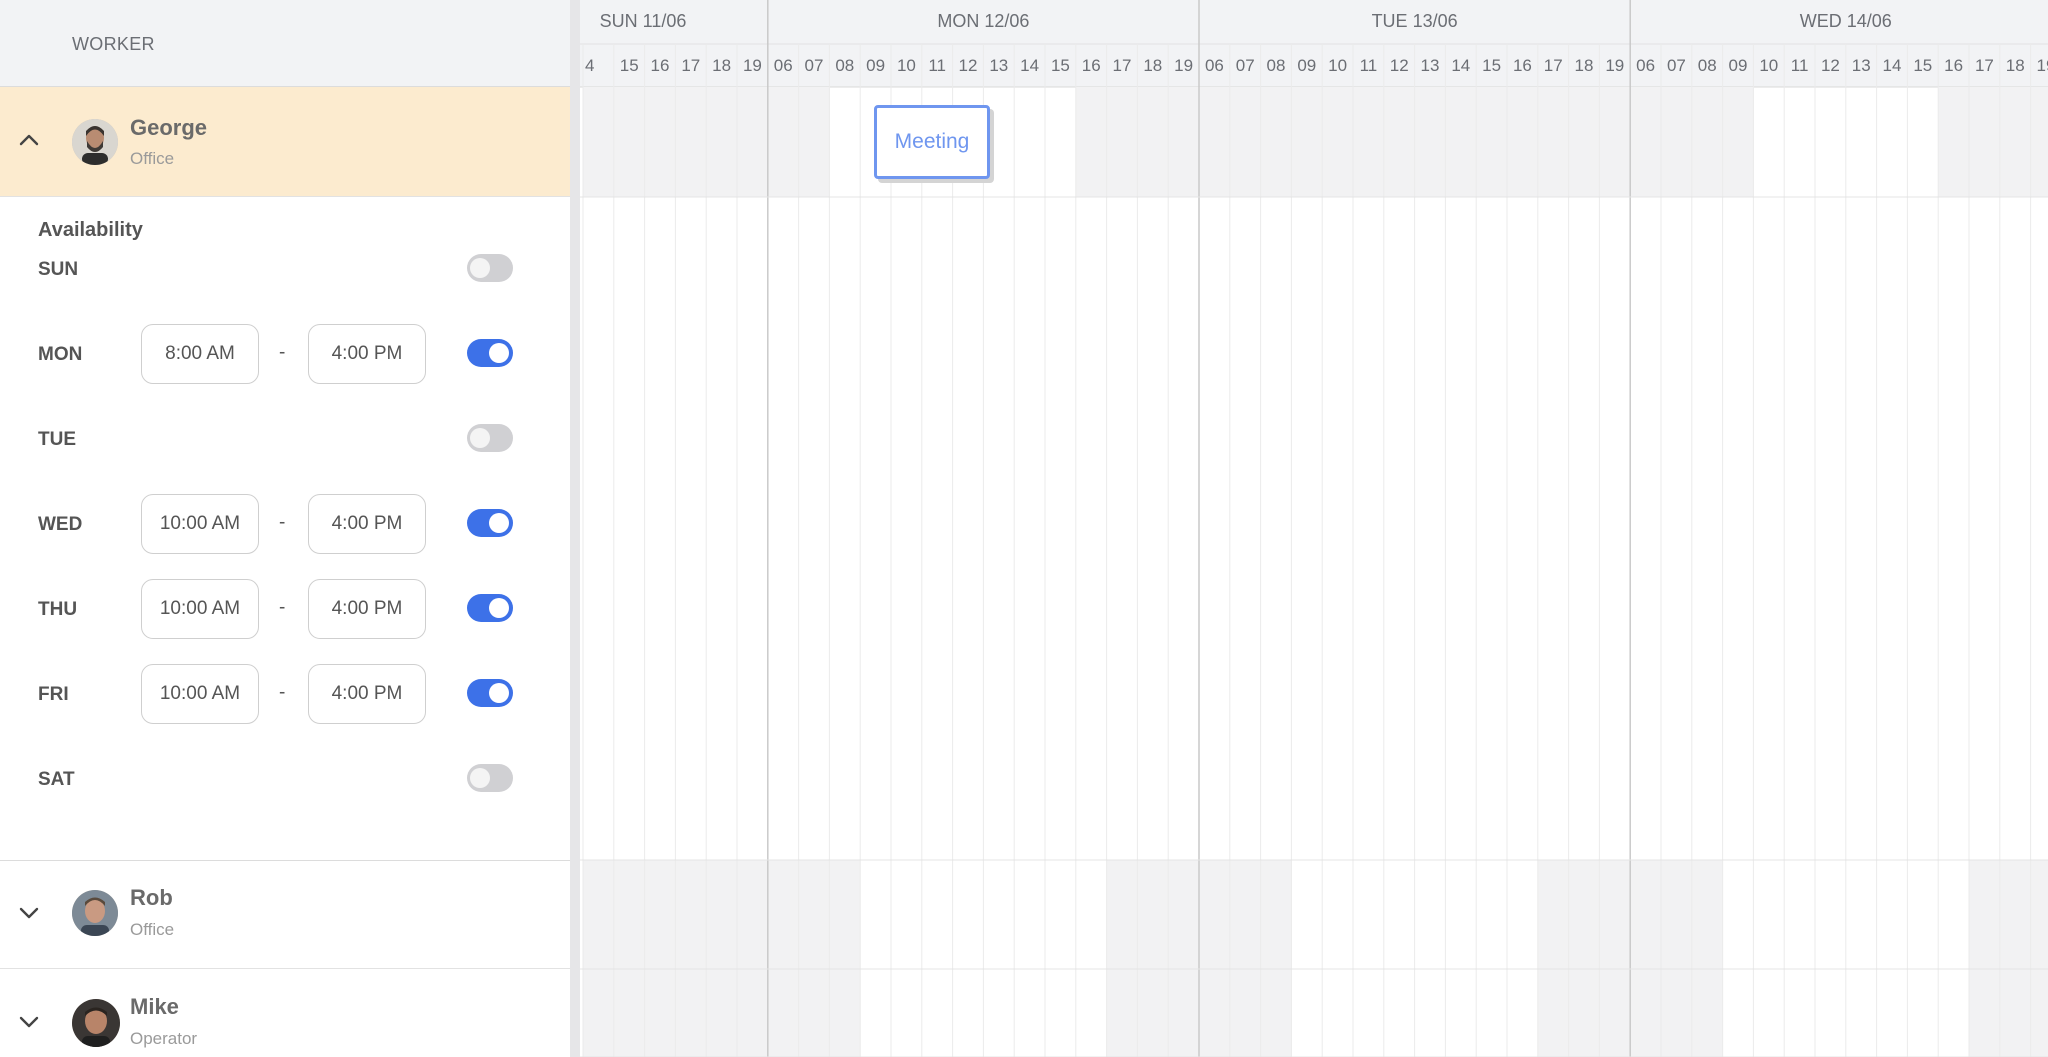 Image resolution: width=2048 pixels, height=1057 pixels. Describe the element at coordinates (285, 781) in the screenshot. I see `availability-row-sat: SAT` at that location.